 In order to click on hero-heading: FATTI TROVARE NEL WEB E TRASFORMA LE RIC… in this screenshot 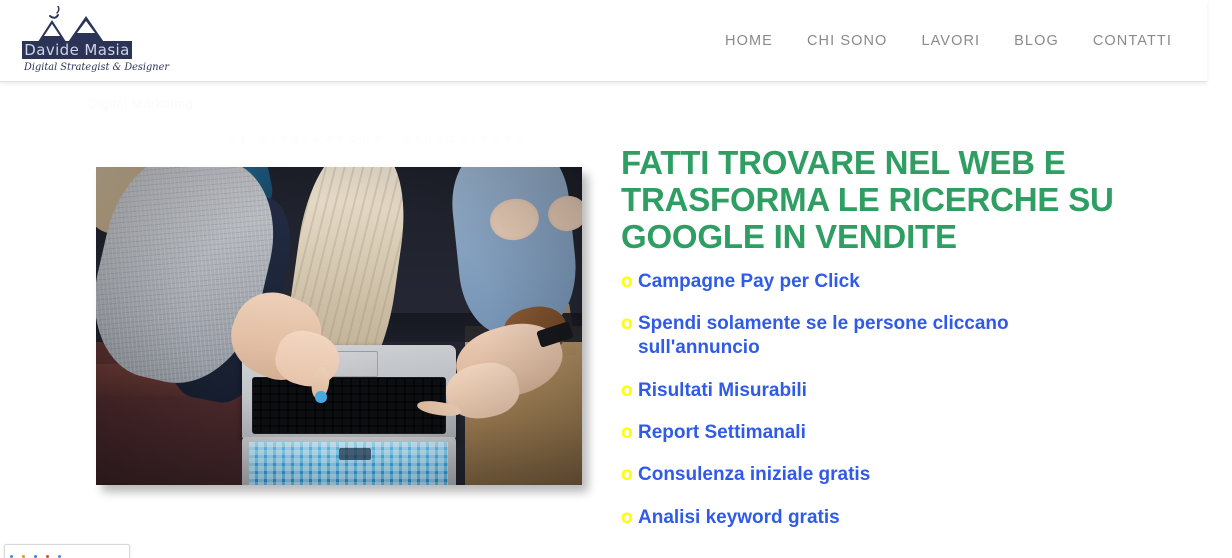, I will do `click(867, 199)`.